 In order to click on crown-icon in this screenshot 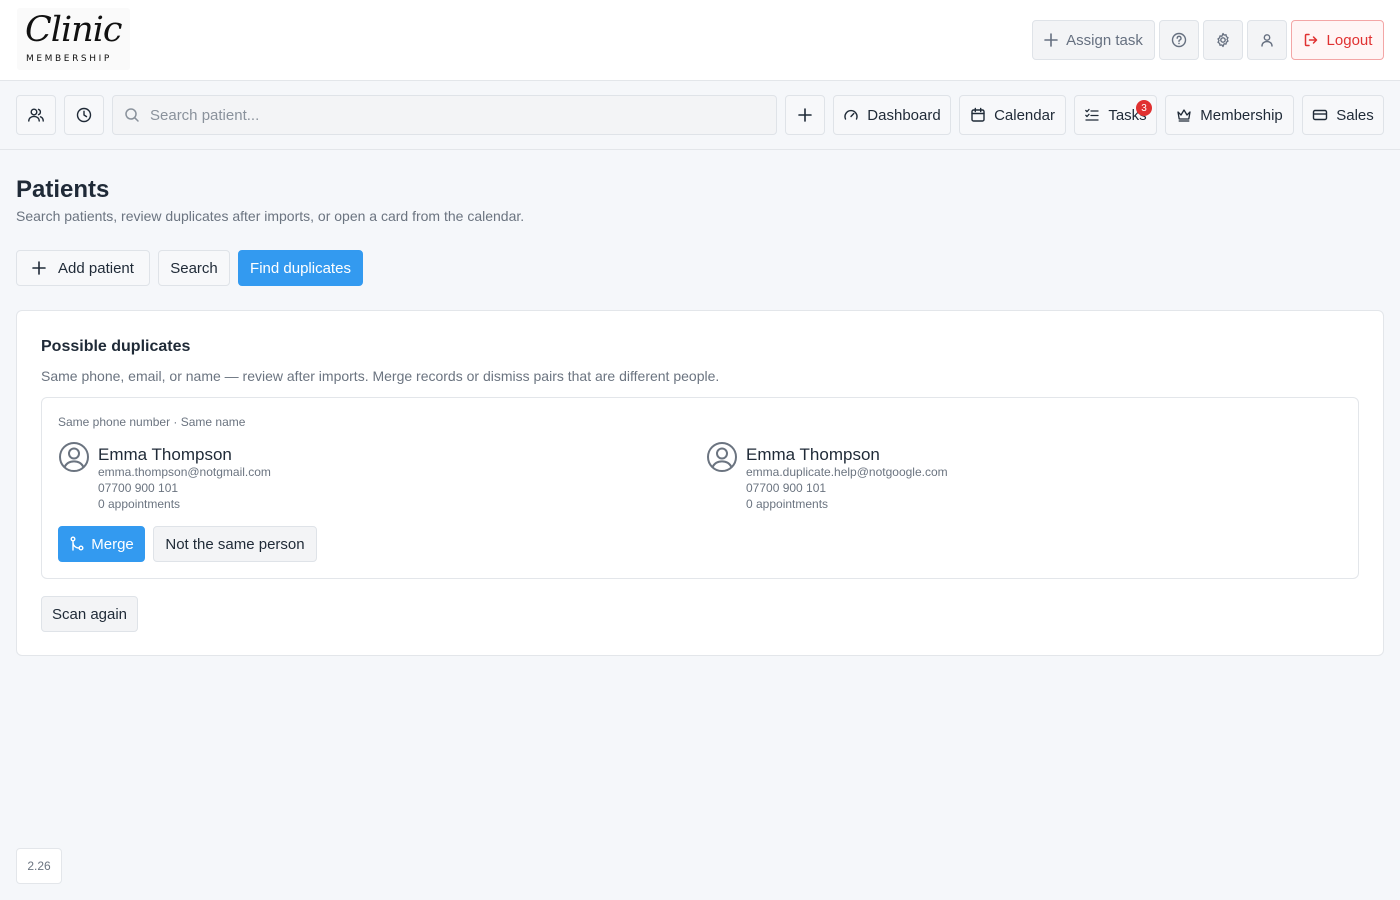, I will do `click(1184, 115)`.